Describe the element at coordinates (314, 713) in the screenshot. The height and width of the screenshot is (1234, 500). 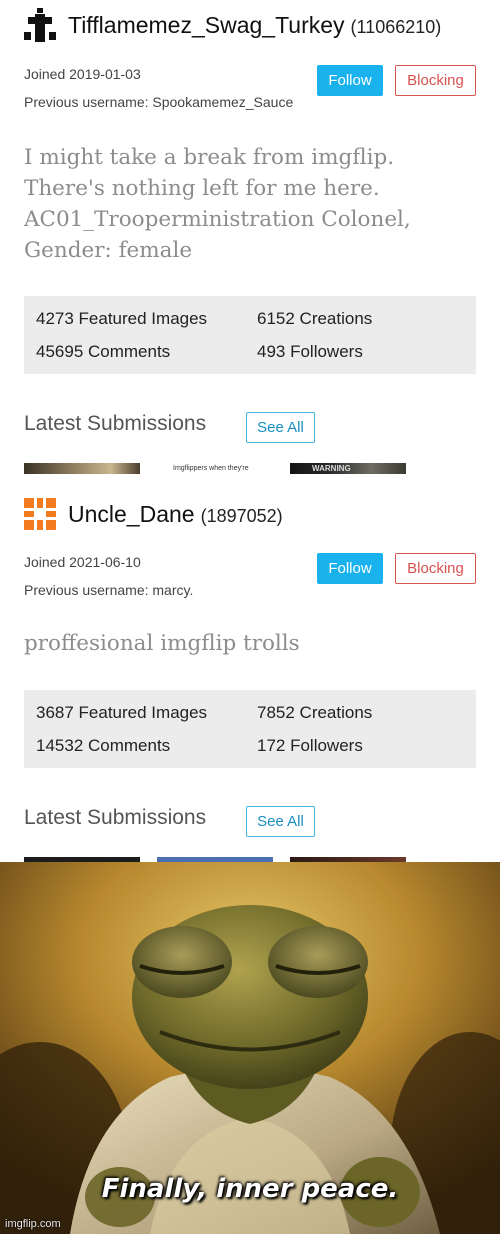
I see `creations-stat: 7852 Creations` at that location.